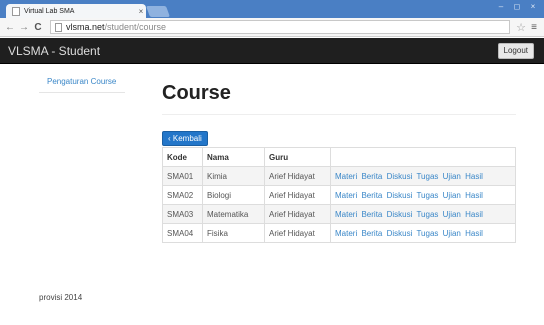  I want to click on footer-text: provisi 2014, so click(61, 297).